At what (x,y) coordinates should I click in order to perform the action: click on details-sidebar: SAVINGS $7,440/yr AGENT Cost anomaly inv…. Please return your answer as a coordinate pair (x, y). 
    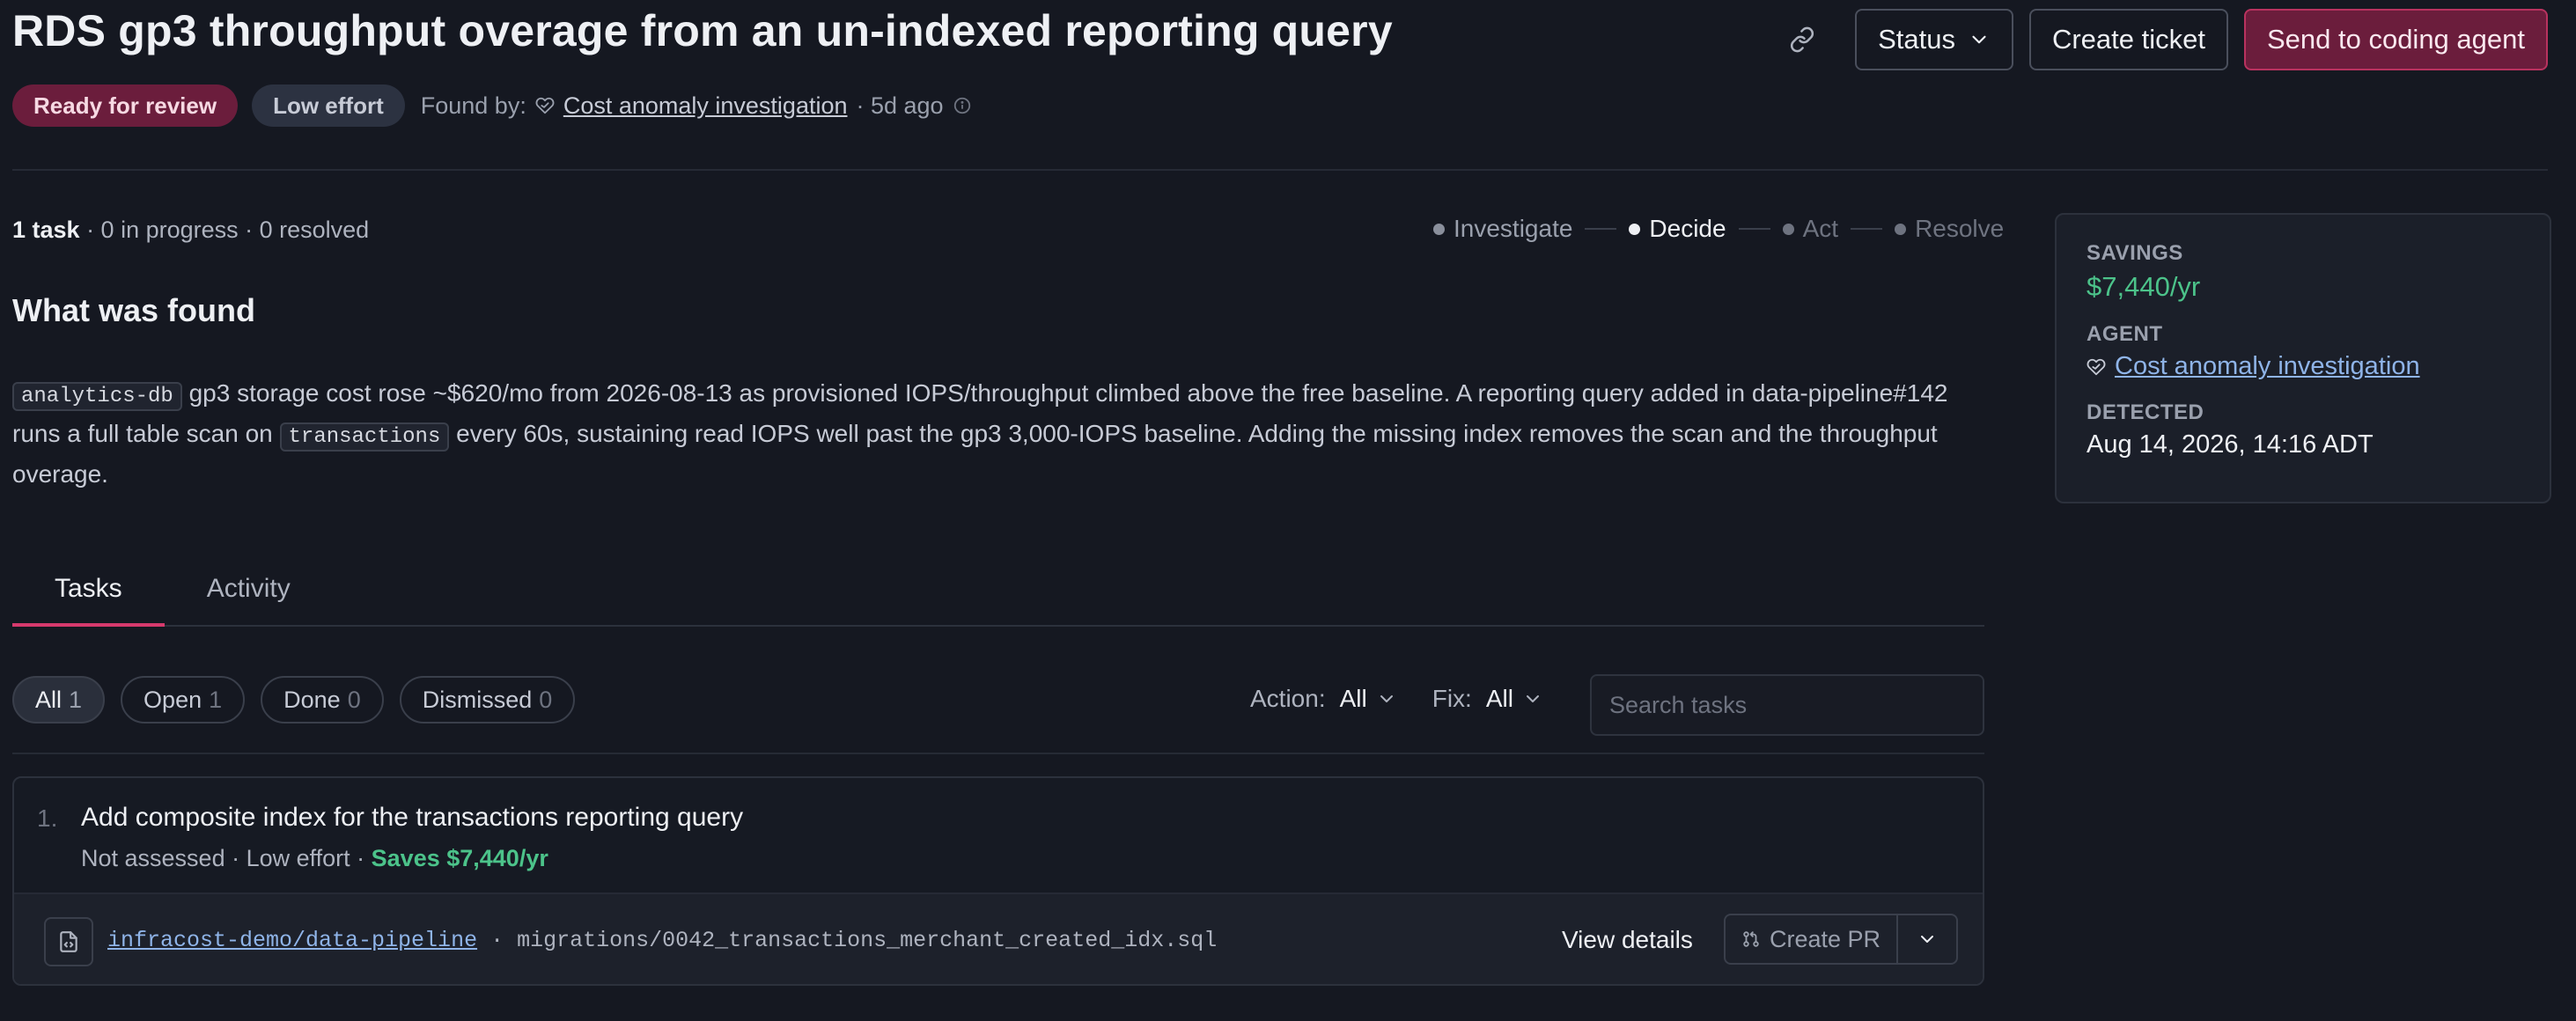
    Looking at the image, I should click on (2303, 358).